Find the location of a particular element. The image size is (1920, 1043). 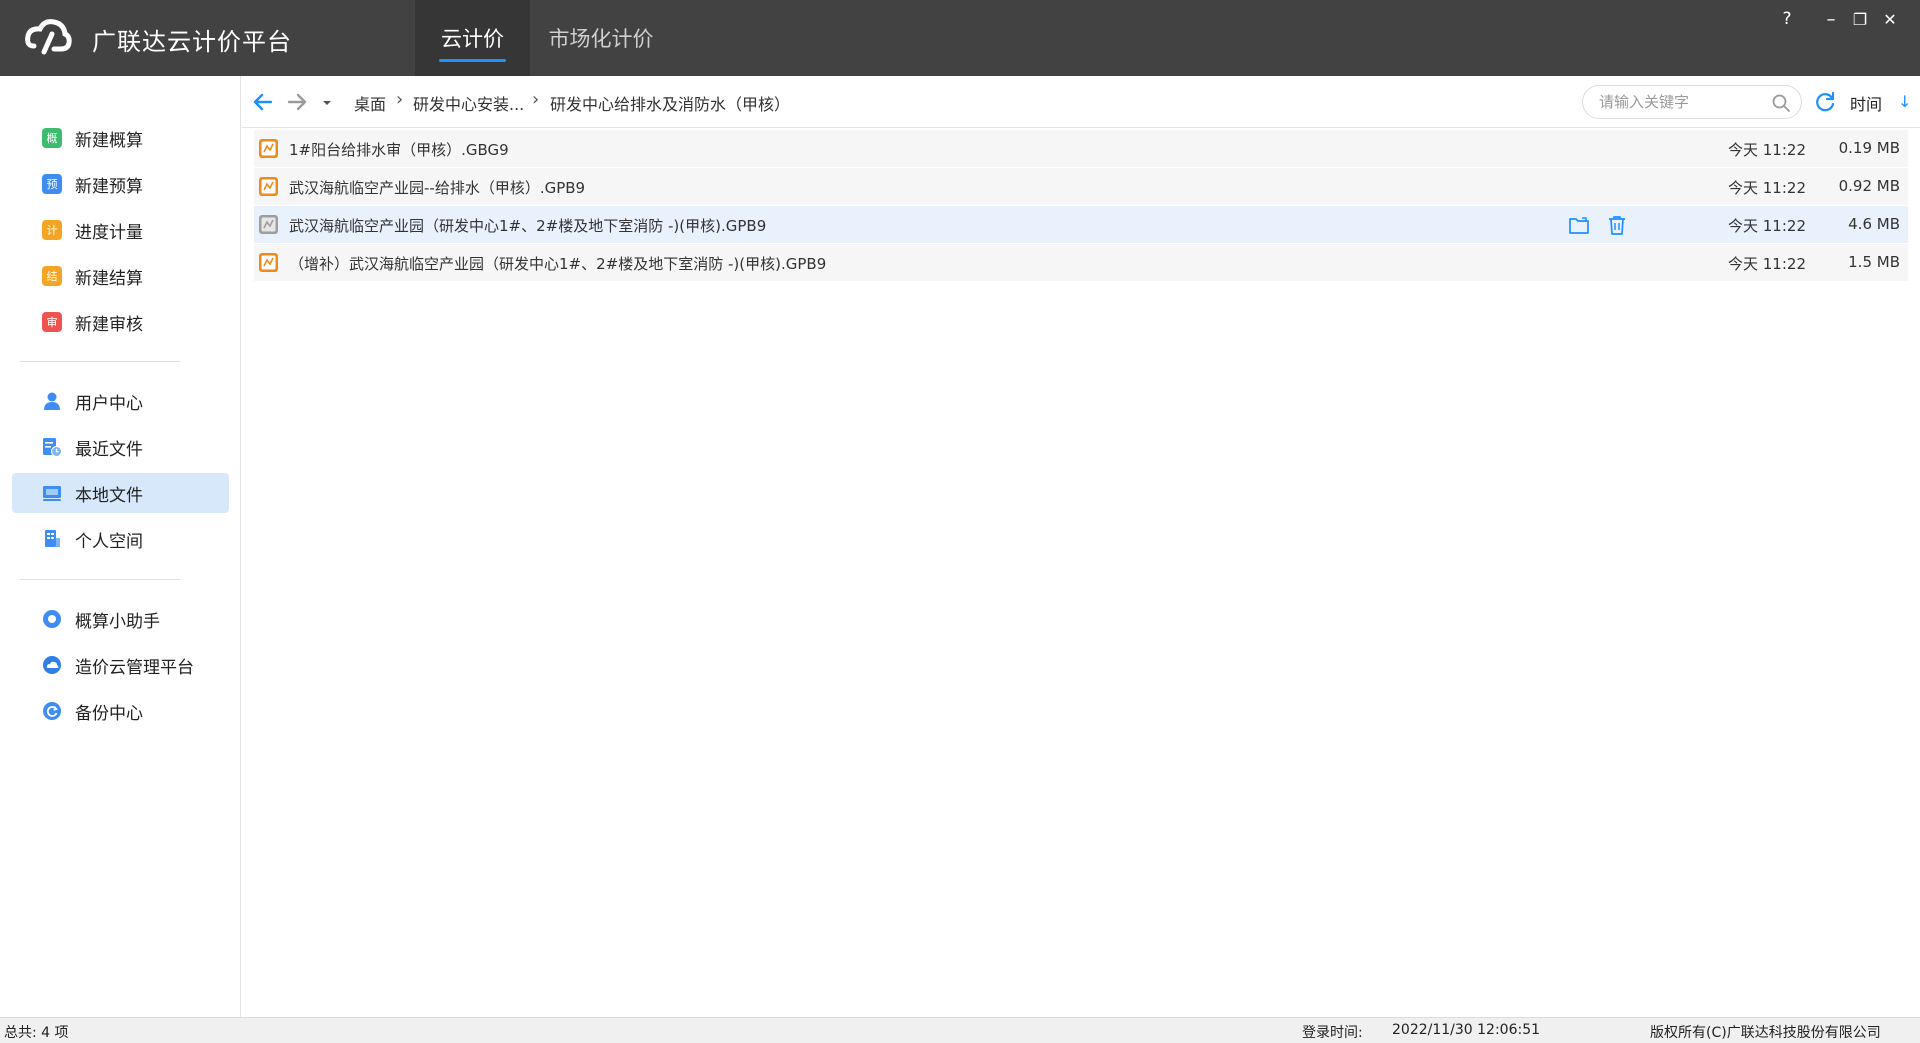

copyright: 版权所有(C)广联达科技股份有限公司 is located at coordinates (1765, 1033).